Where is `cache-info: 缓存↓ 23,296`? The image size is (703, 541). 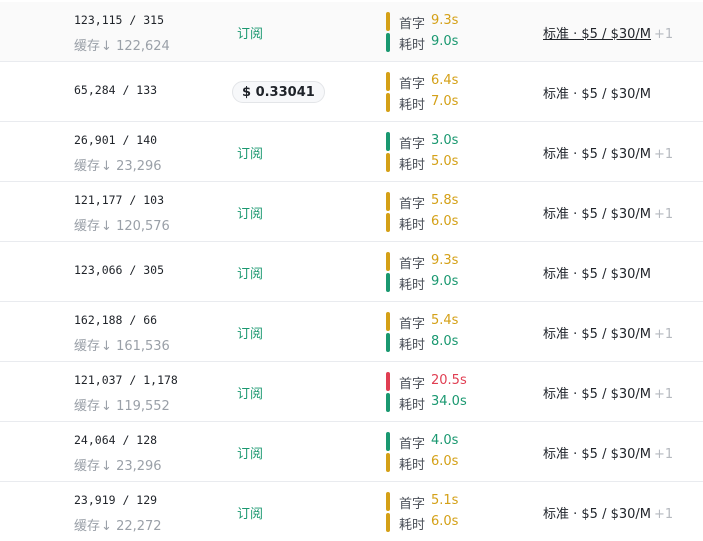 cache-info: 缓存↓ 23,296 is located at coordinates (118, 464).